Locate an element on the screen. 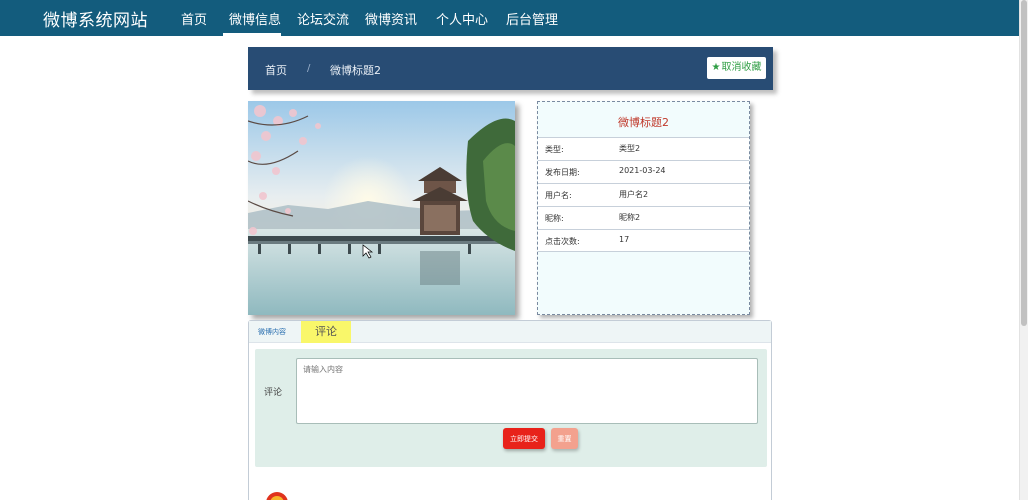  page-scrollbar-thumb is located at coordinates (1024, 163).